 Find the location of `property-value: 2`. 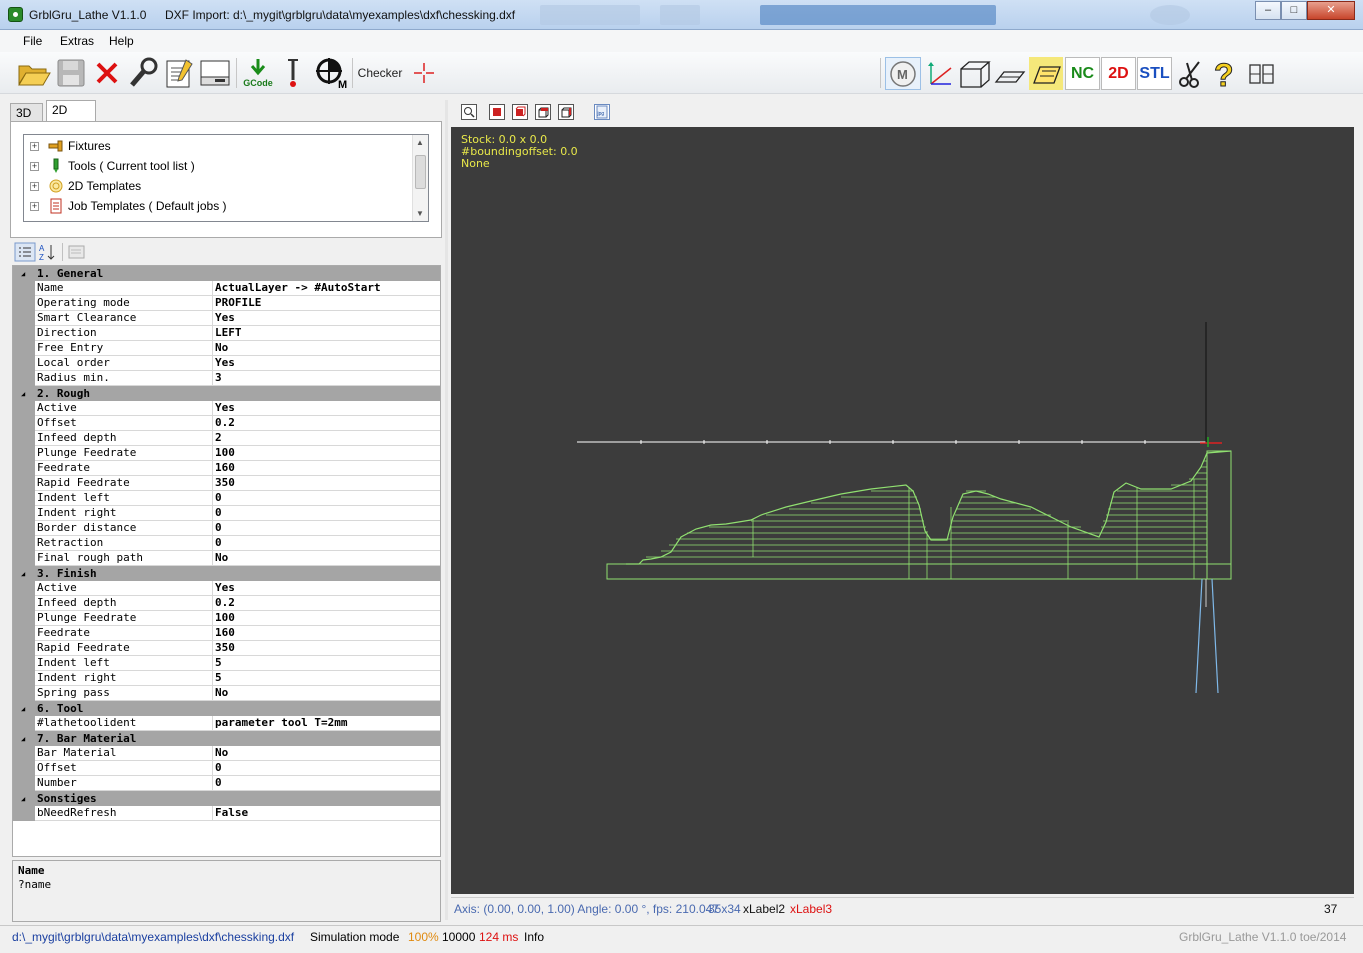

property-value: 2 is located at coordinates (326, 438).